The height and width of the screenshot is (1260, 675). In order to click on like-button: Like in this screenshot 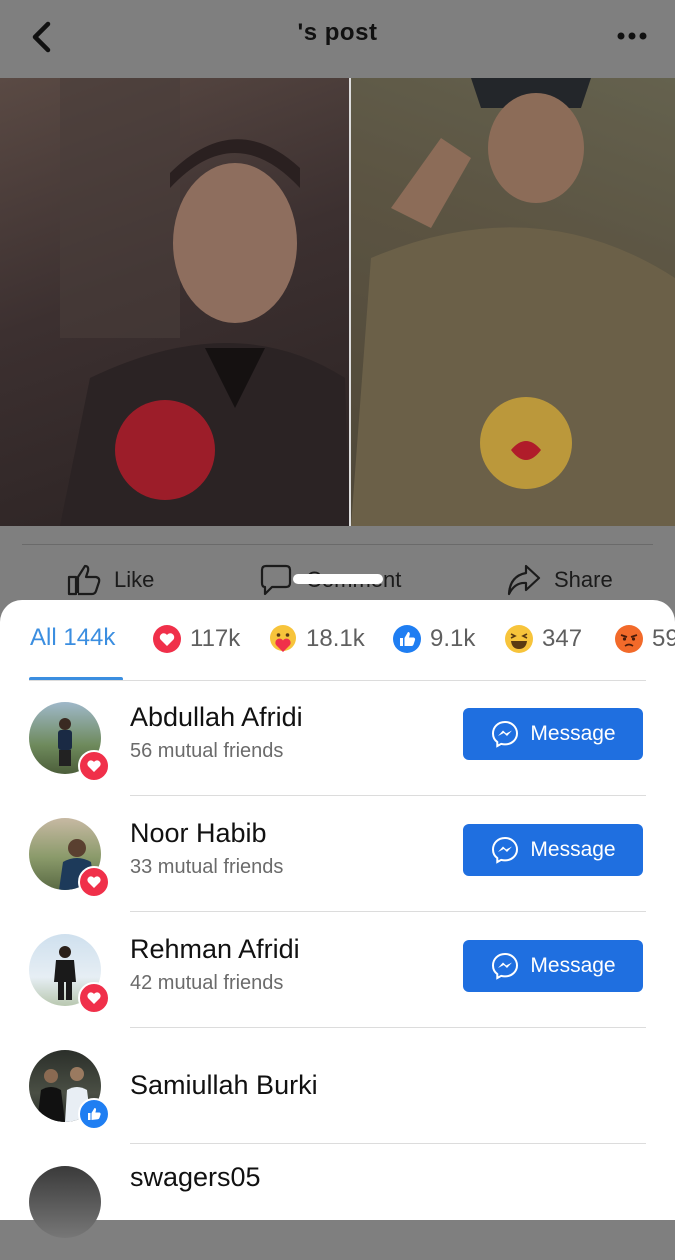, I will do `click(110, 580)`.